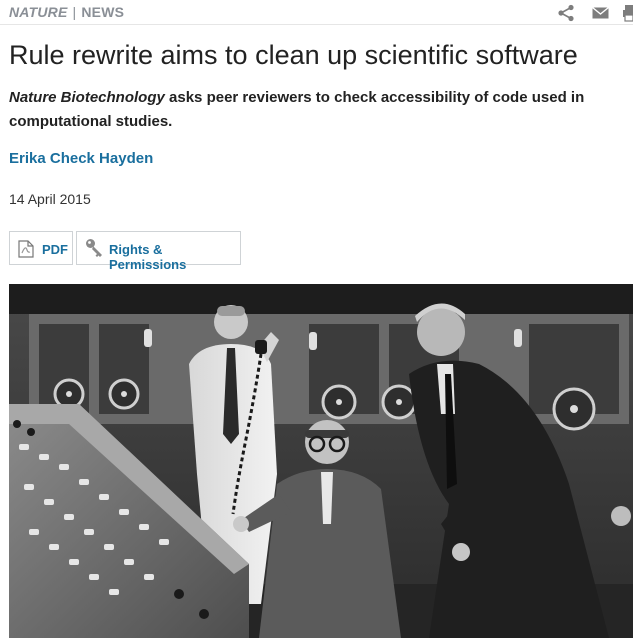 The image size is (633, 638). What do you see at coordinates (41, 248) in the screenshot?
I see `pdf-button: PDF` at bounding box center [41, 248].